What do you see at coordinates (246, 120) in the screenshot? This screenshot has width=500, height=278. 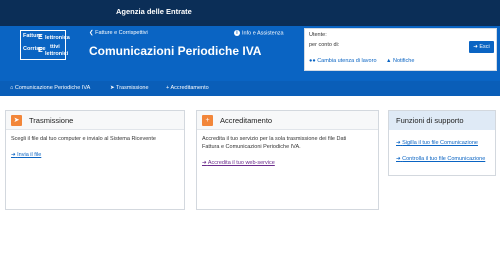 I see `card-title: Accreditamento` at bounding box center [246, 120].